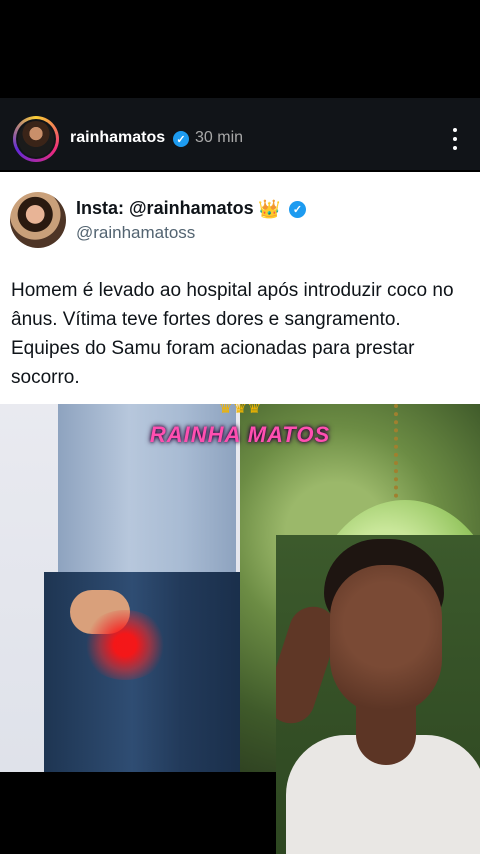 The width and height of the screenshot is (480, 854). What do you see at coordinates (38, 220) in the screenshot?
I see `tweet-avatar` at bounding box center [38, 220].